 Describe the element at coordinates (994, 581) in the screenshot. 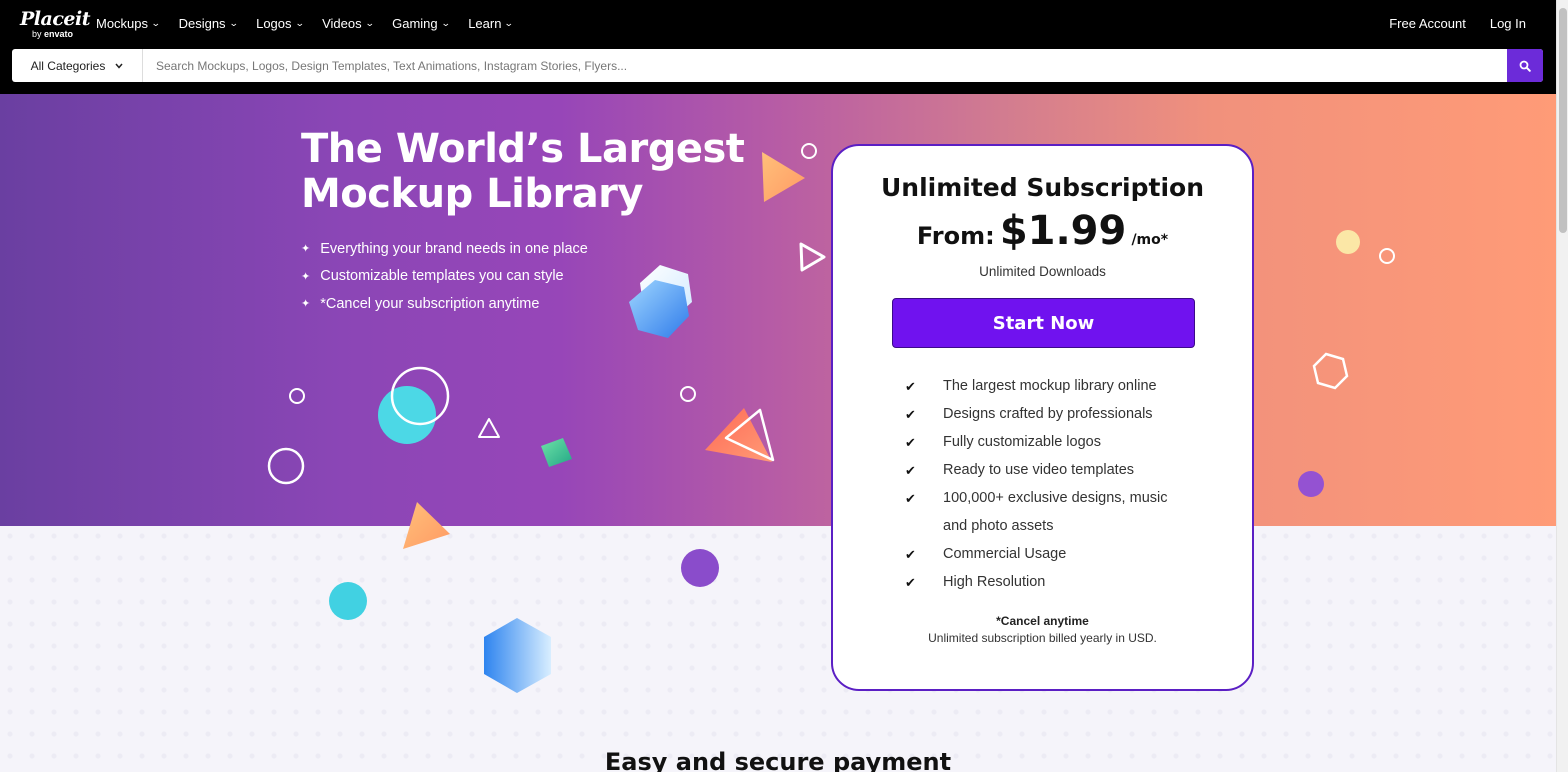

I see `feature-text: High Resolution` at that location.